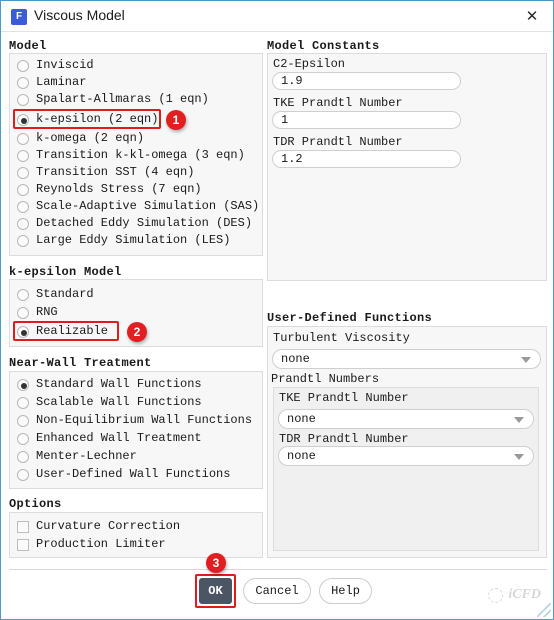 The image size is (554, 620). What do you see at coordinates (344, 439) in the screenshot?
I see `udf-tdr-prandtl-label: TDR Prandtl Number` at bounding box center [344, 439].